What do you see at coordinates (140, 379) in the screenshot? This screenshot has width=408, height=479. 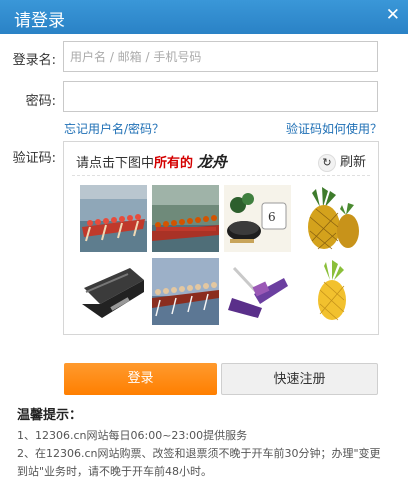 I see `login-button: 登录` at bounding box center [140, 379].